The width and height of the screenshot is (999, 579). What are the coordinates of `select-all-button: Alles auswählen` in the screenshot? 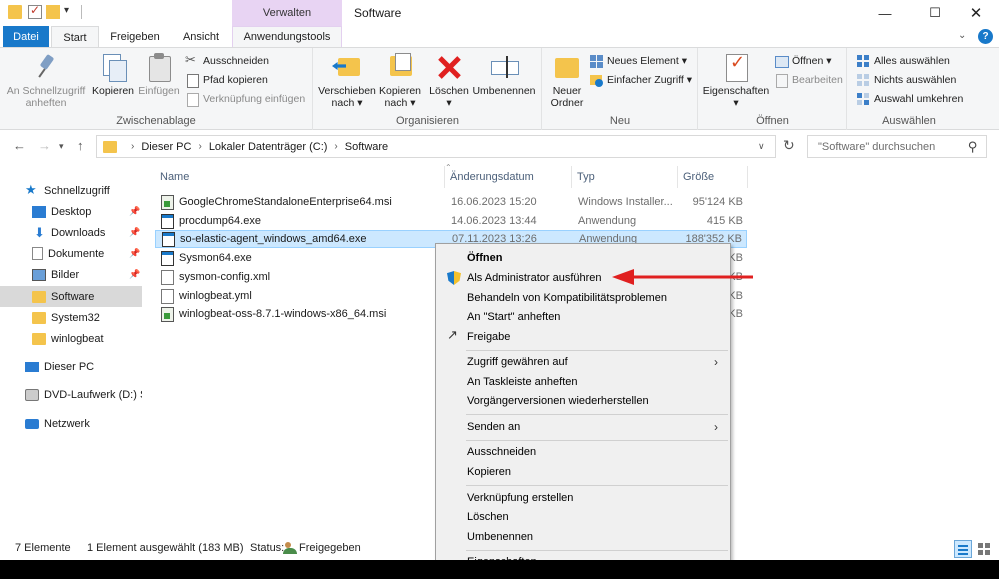 It's located at (903, 61).